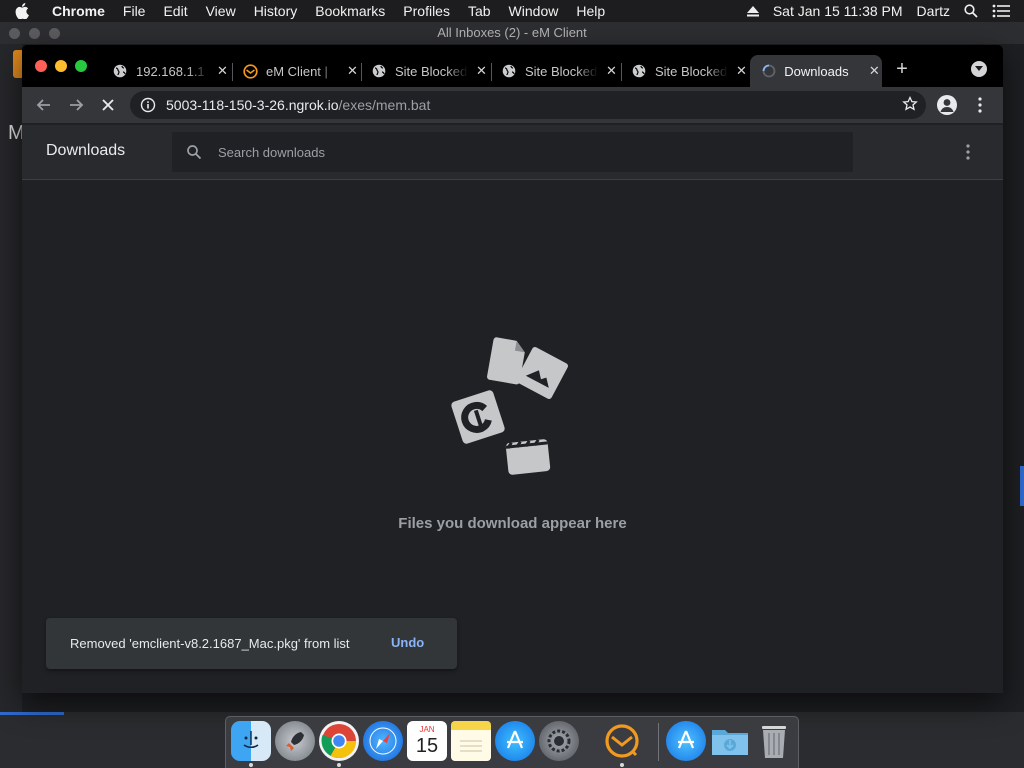  What do you see at coordinates (148, 105) in the screenshot?
I see `site-info-icon` at bounding box center [148, 105].